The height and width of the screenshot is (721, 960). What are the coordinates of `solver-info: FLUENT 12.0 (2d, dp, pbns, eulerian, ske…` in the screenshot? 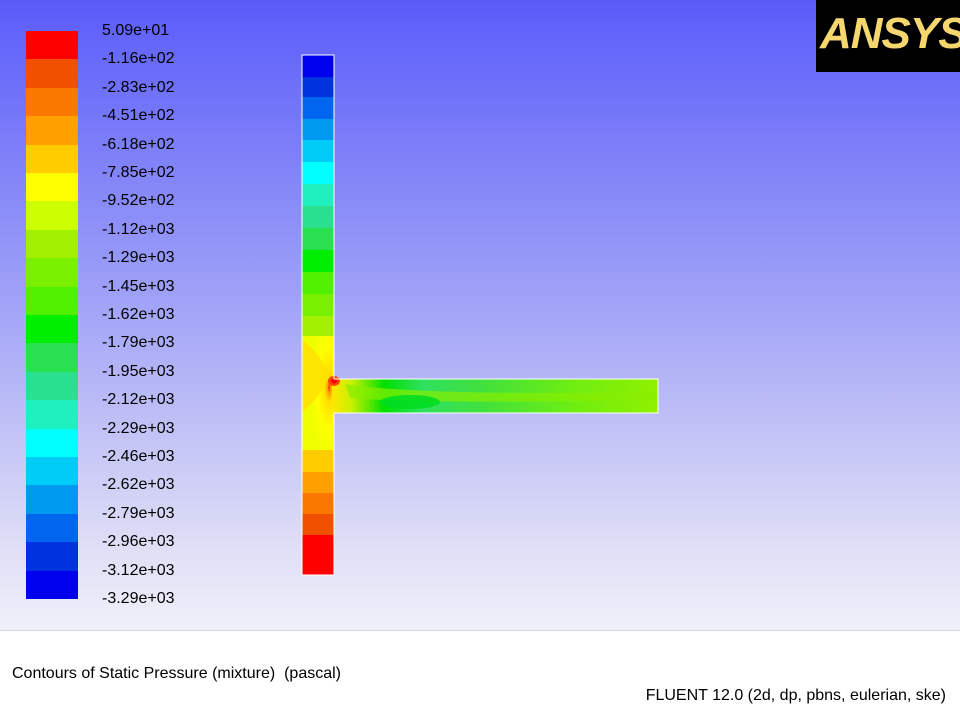 It's located at (795, 695).